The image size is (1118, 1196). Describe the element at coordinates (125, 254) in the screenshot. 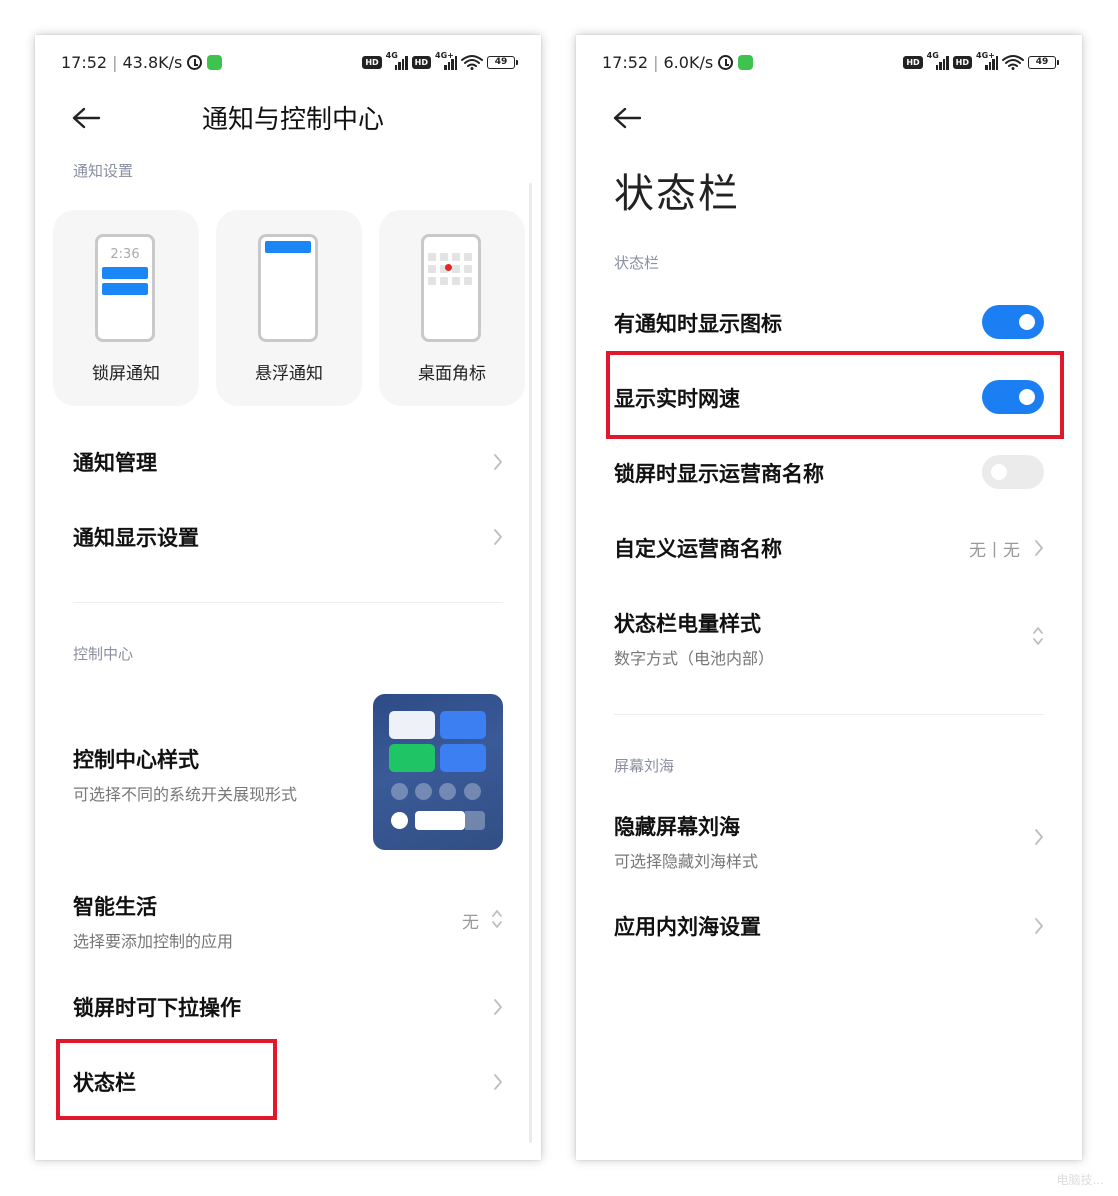

I see `preview-time: 2:36` at that location.